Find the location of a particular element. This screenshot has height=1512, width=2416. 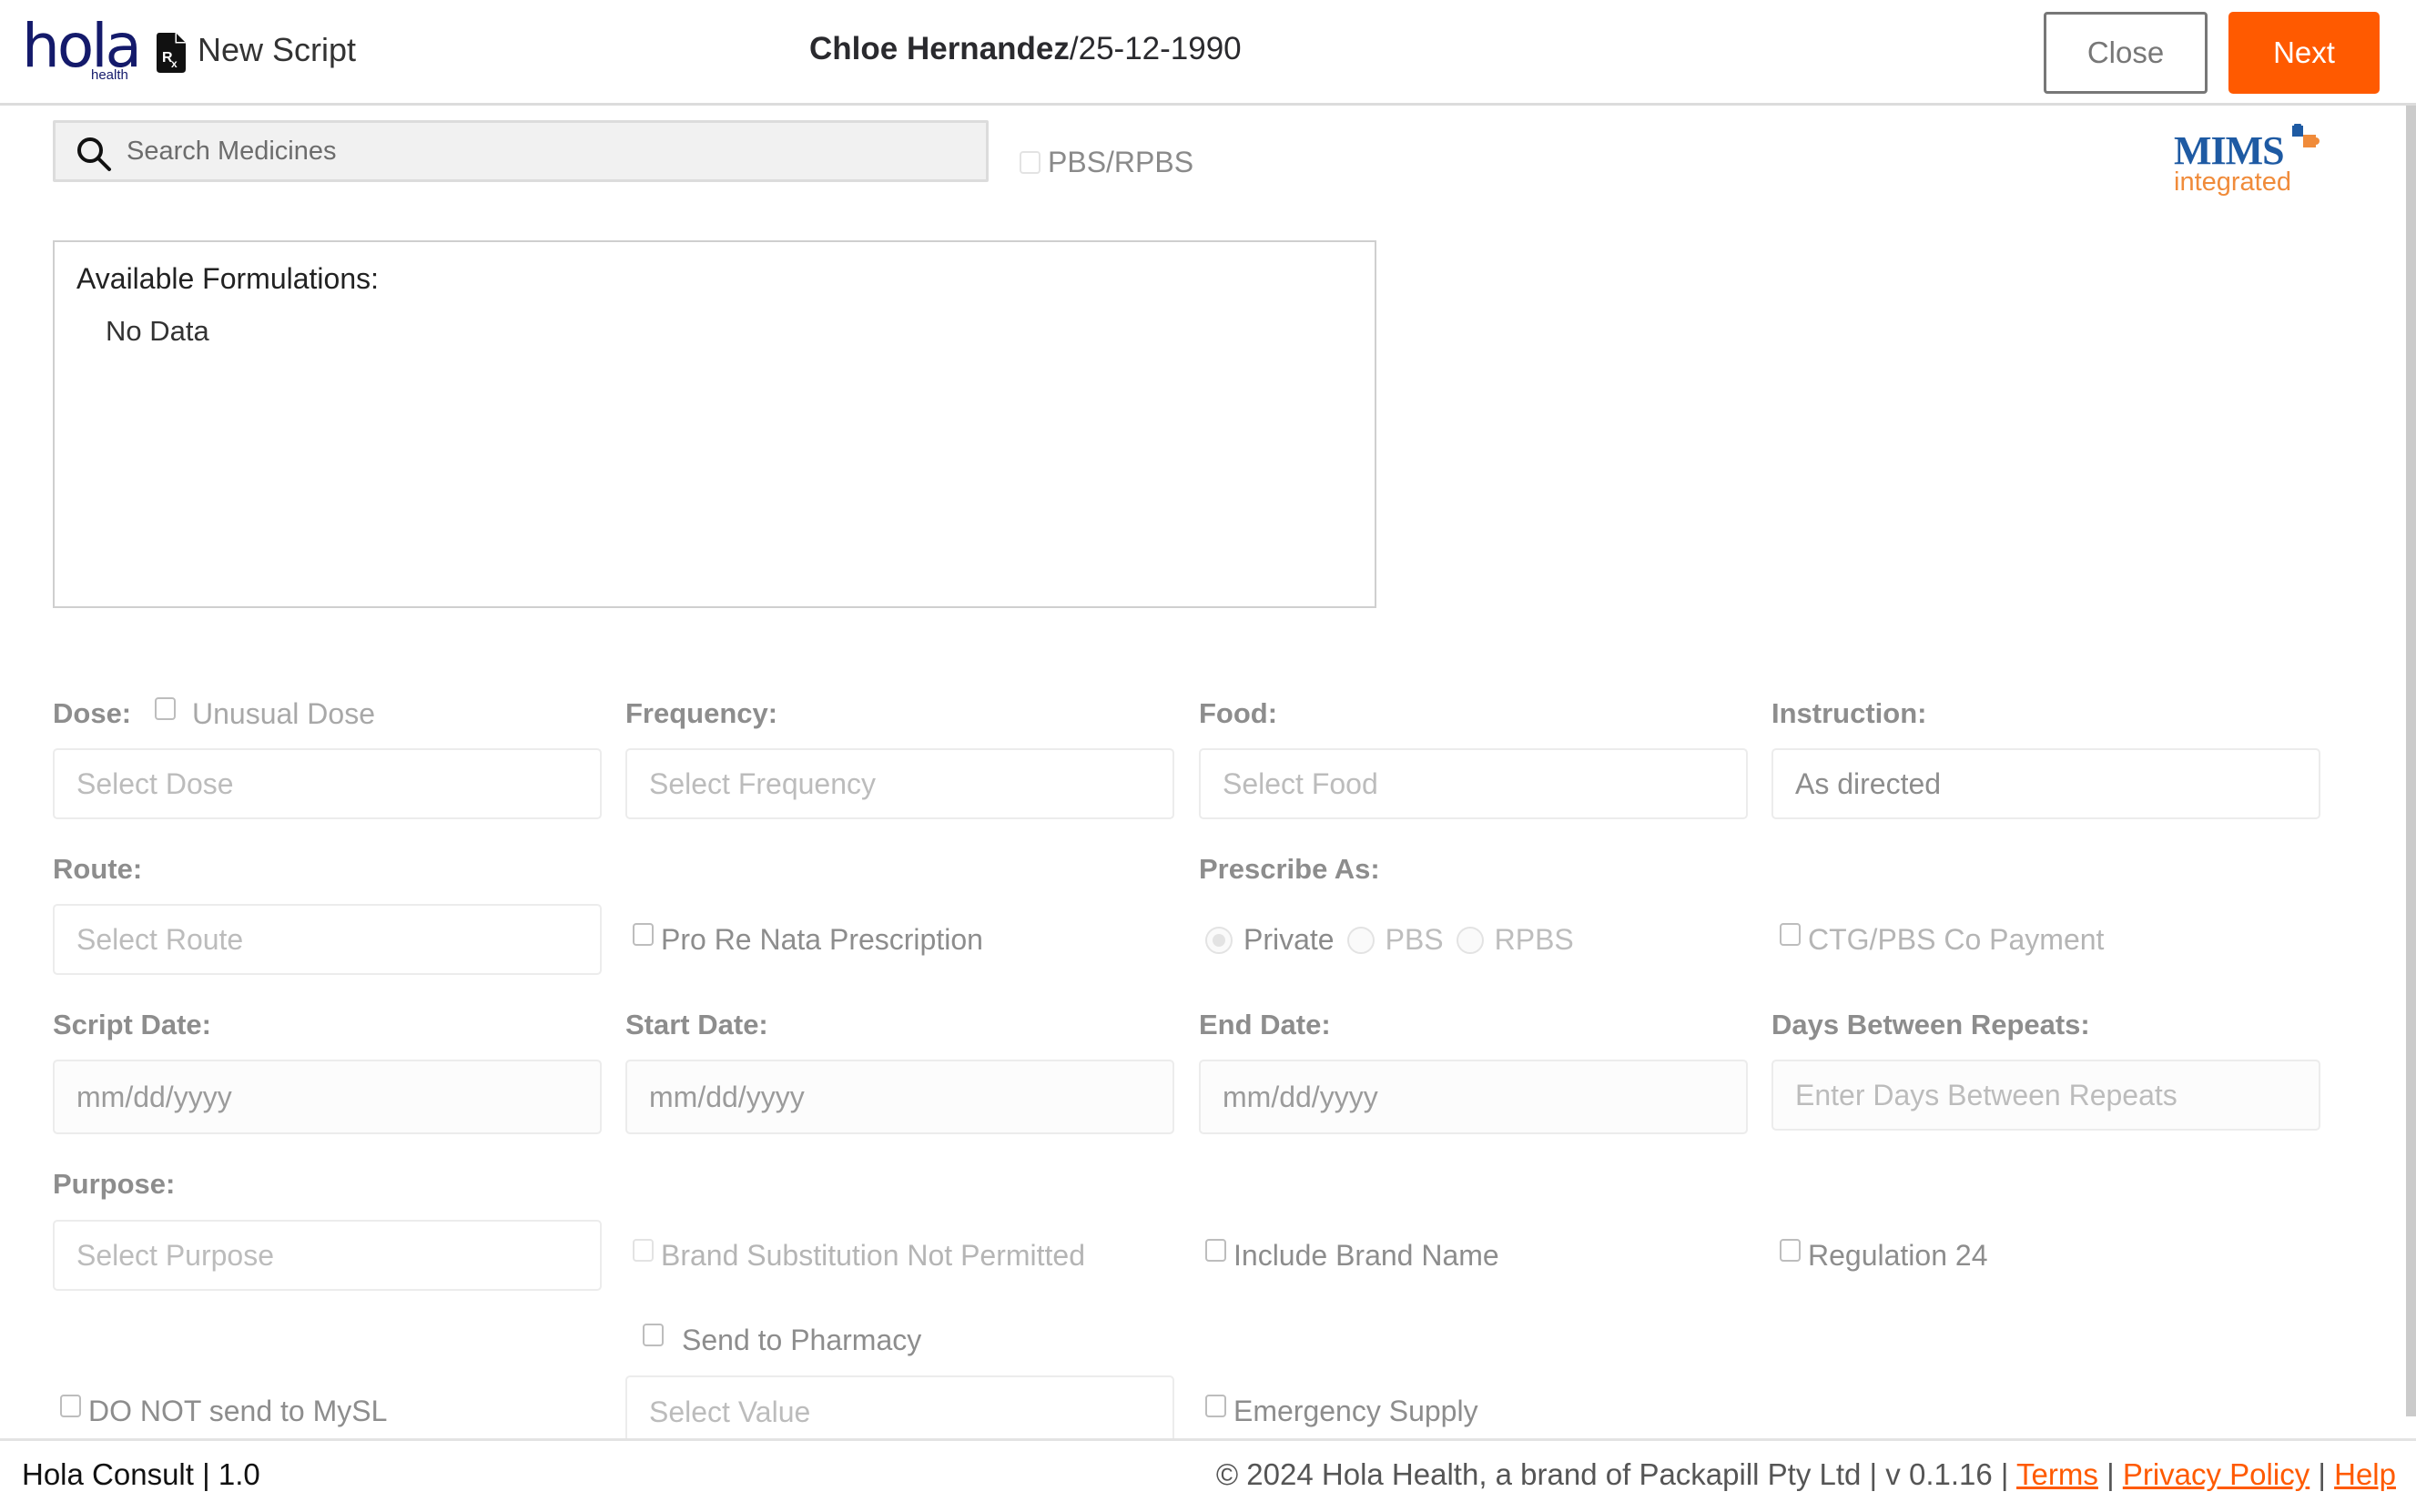

patient-name: Chloe Hernandez is located at coordinates (939, 48).